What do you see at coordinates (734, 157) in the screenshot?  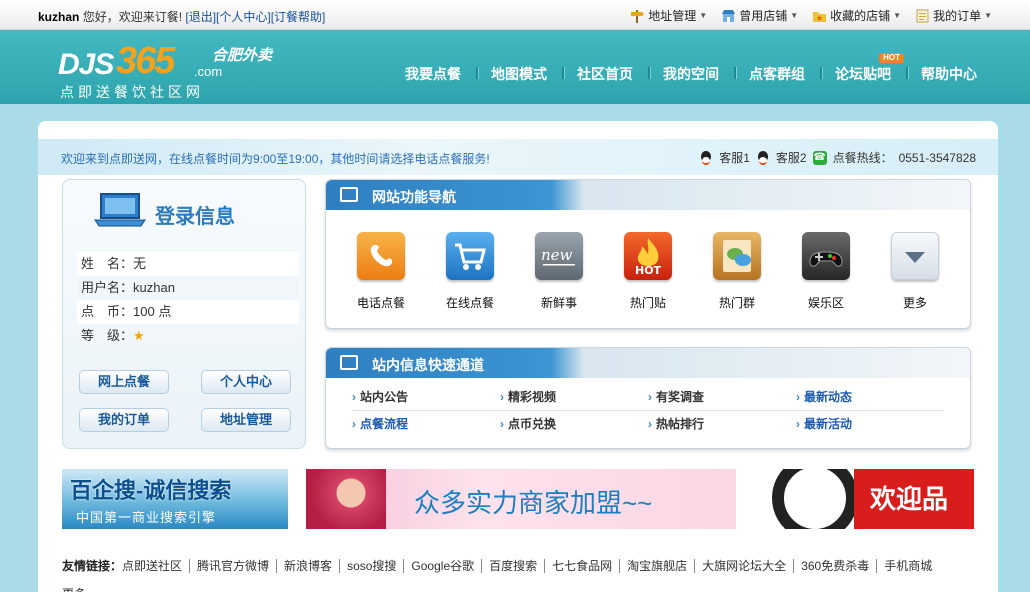 I see `service-1-link: 客服1` at bounding box center [734, 157].